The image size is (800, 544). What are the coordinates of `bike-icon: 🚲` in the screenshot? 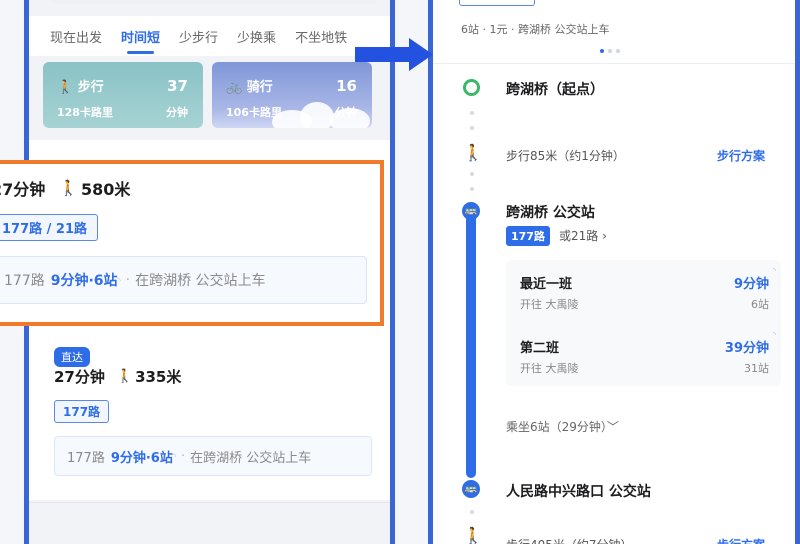 It's located at (234, 87).